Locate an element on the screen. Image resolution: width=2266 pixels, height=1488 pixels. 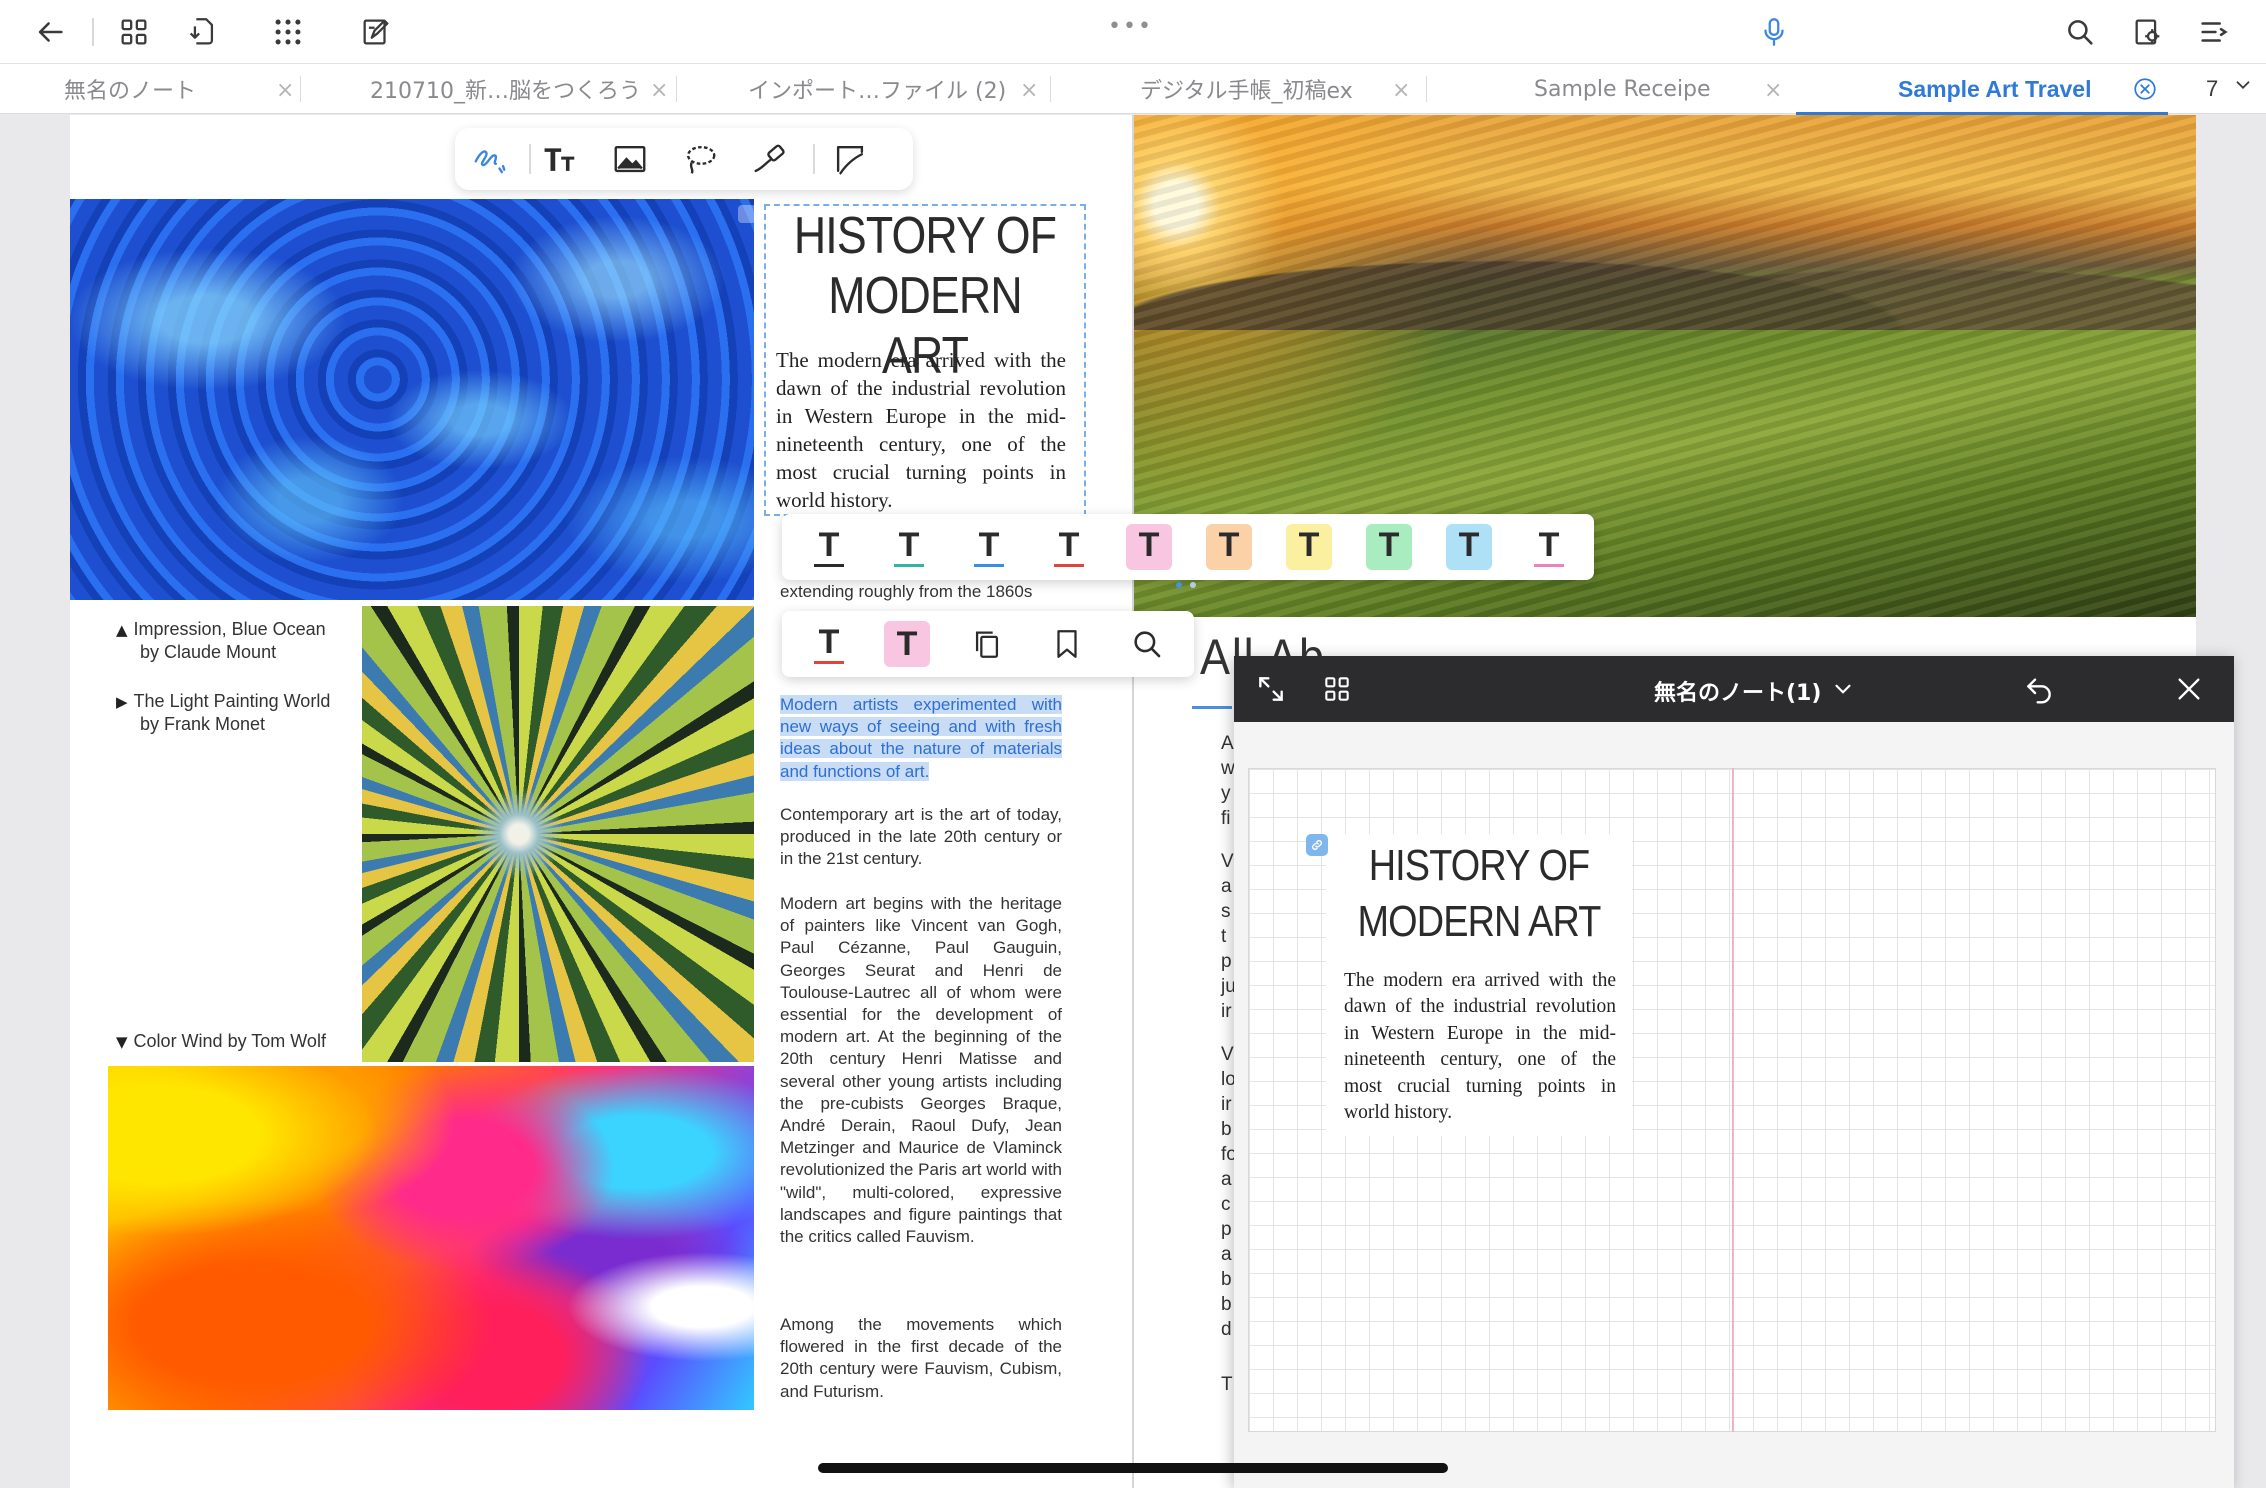
text-style-underline-pink: T is located at coordinates (1549, 547).